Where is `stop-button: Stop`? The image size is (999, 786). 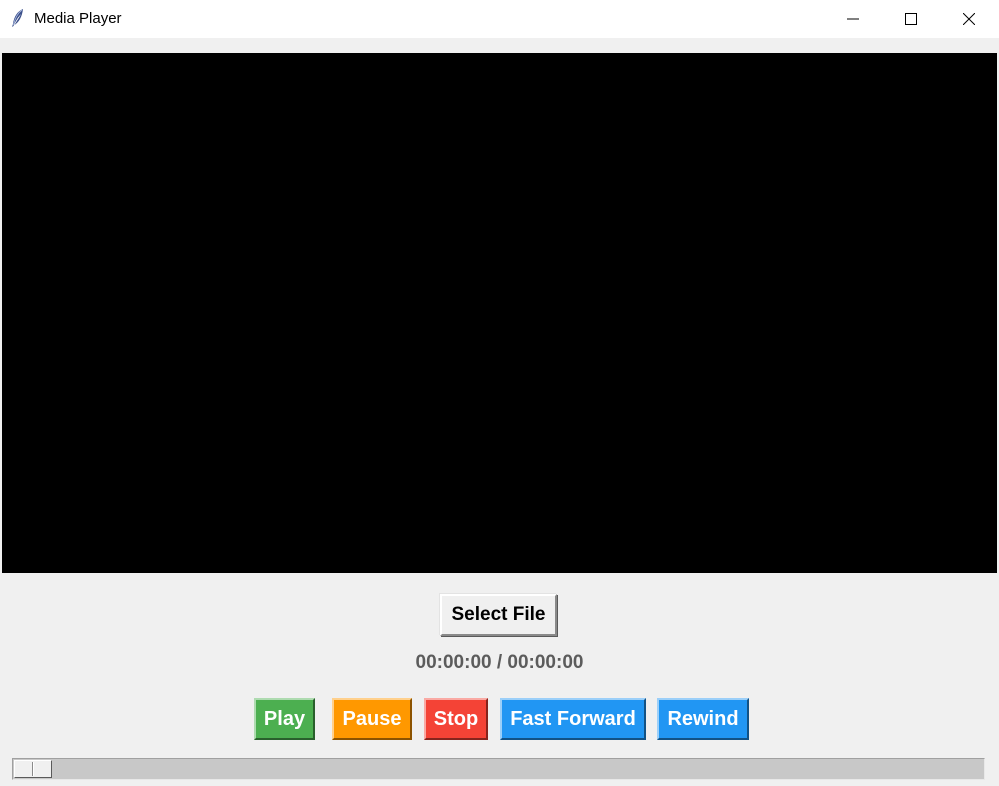 stop-button: Stop is located at coordinates (456, 719).